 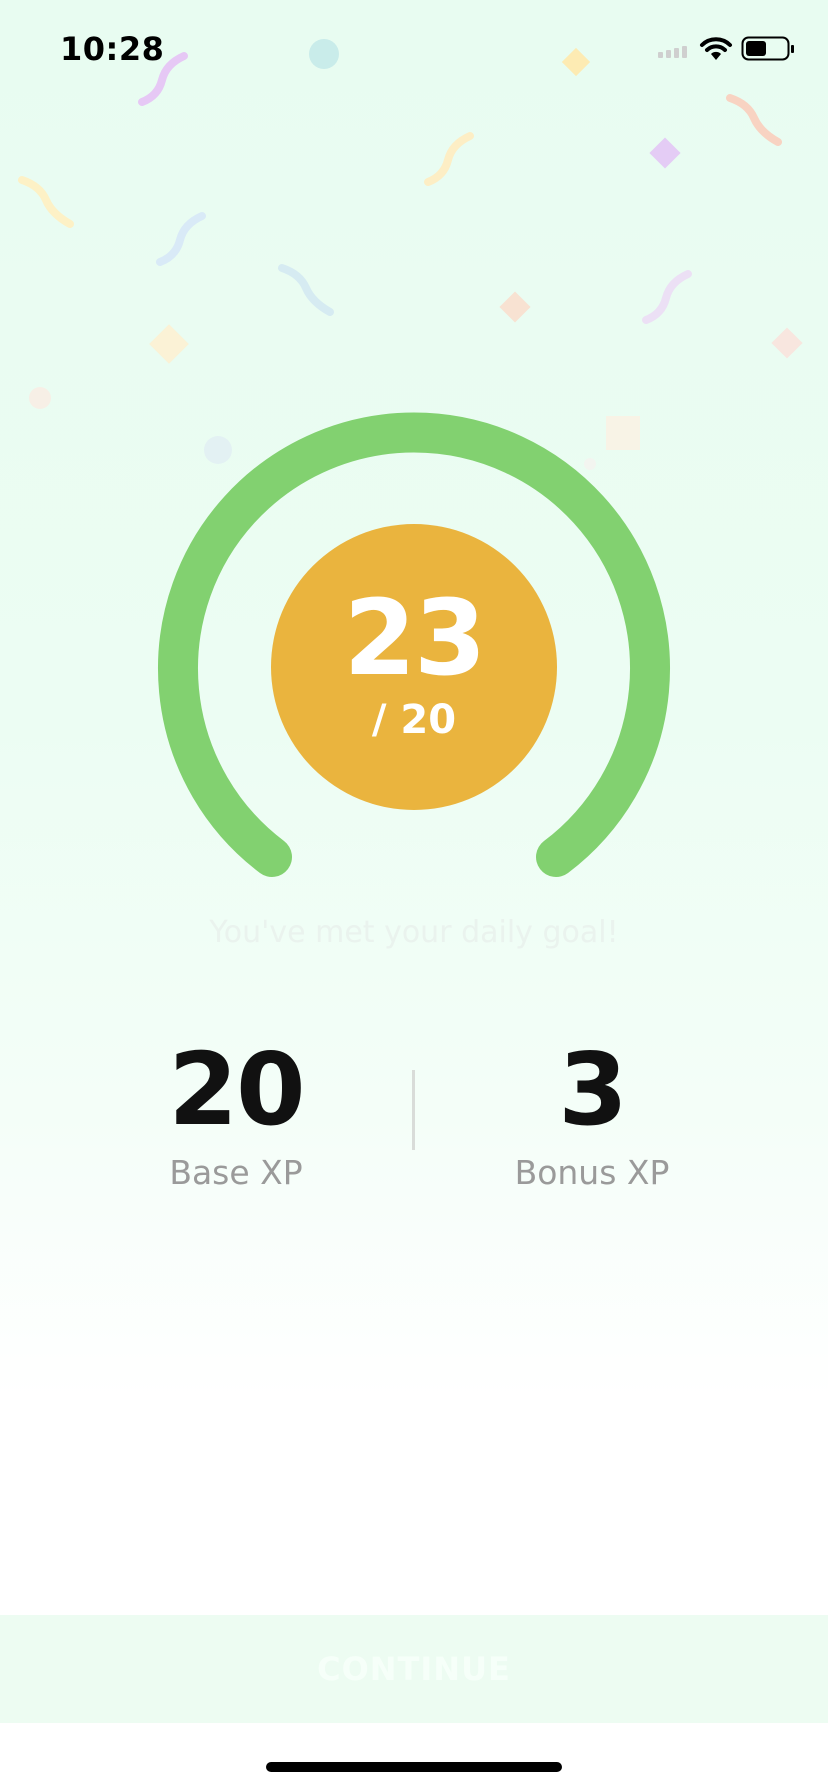 I want to click on stats-divider, so click(x=413, y=1110).